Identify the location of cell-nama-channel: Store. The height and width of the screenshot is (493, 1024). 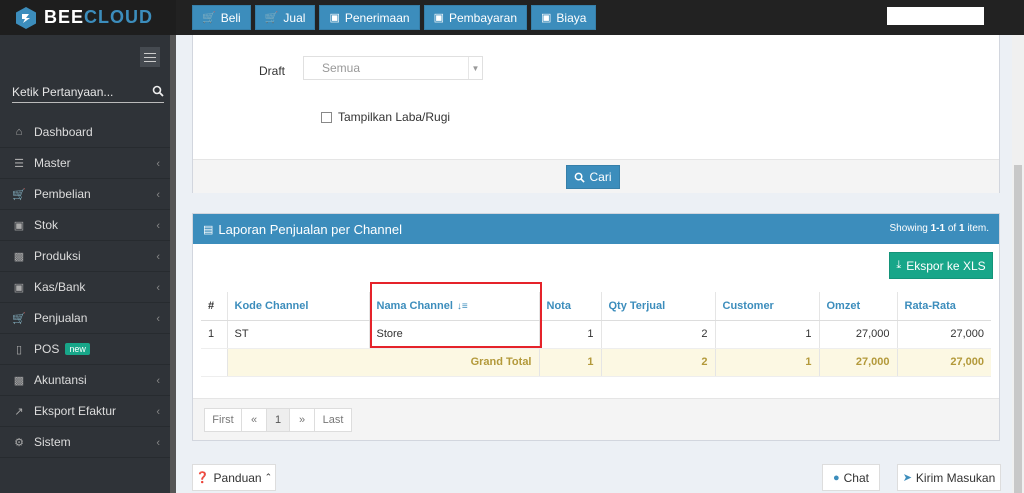
(454, 334).